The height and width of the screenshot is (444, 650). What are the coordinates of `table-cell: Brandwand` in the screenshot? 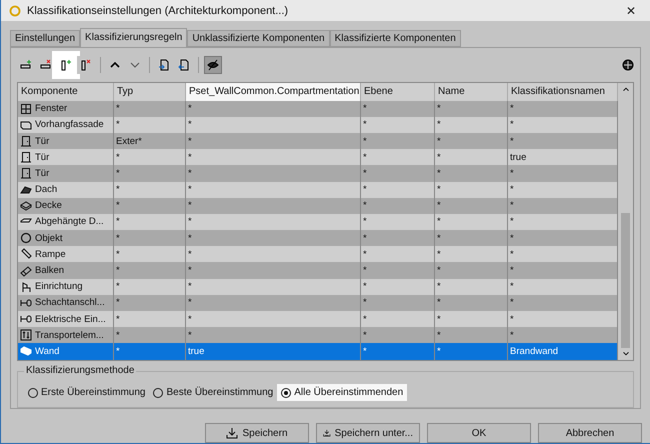 It's located at (563, 351).